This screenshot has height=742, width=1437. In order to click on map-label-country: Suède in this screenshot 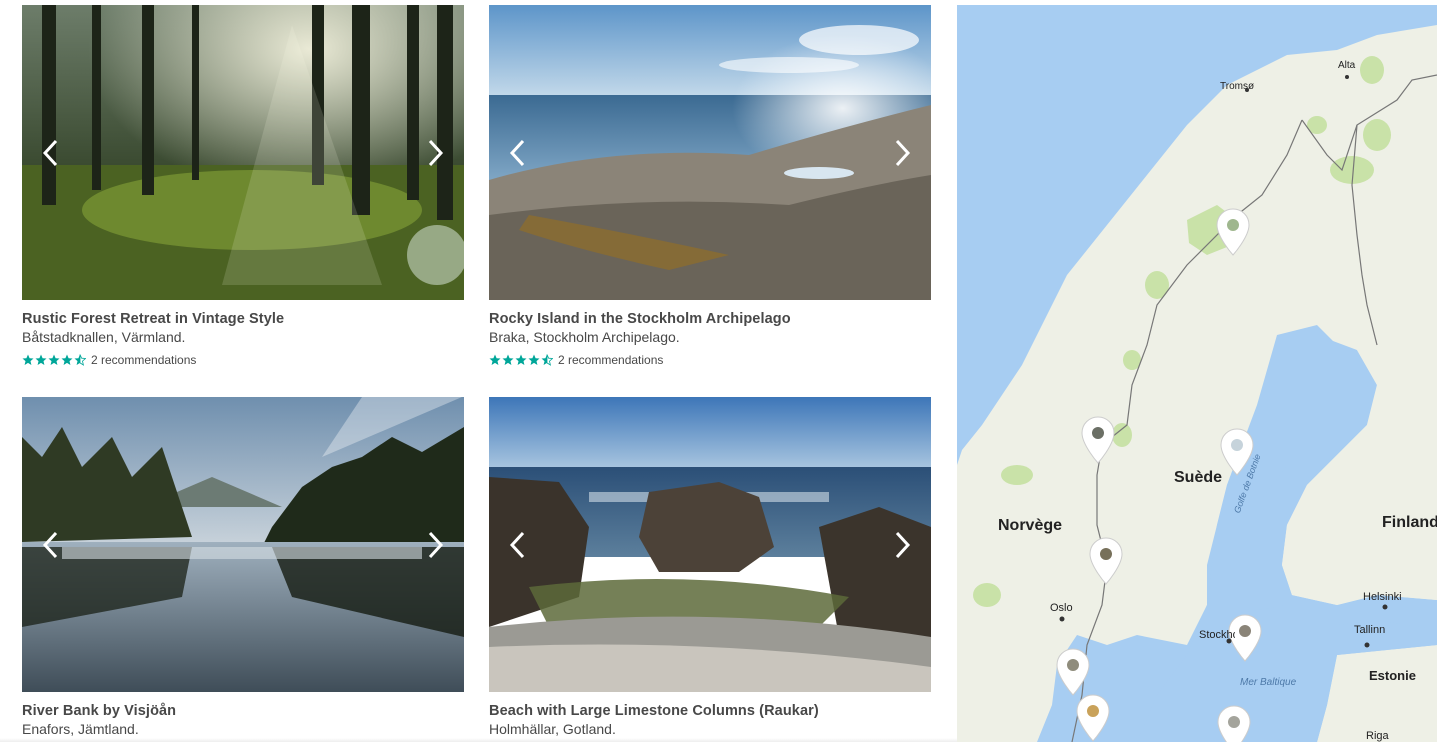, I will do `click(1198, 477)`.